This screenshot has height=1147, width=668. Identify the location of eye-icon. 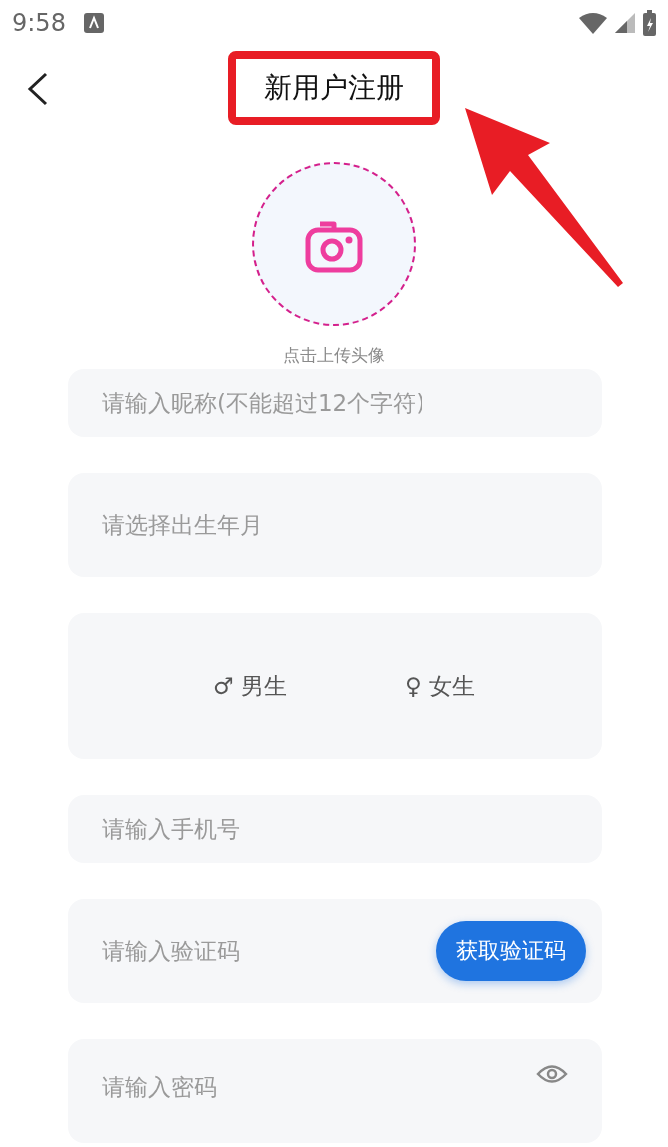
(552, 1074).